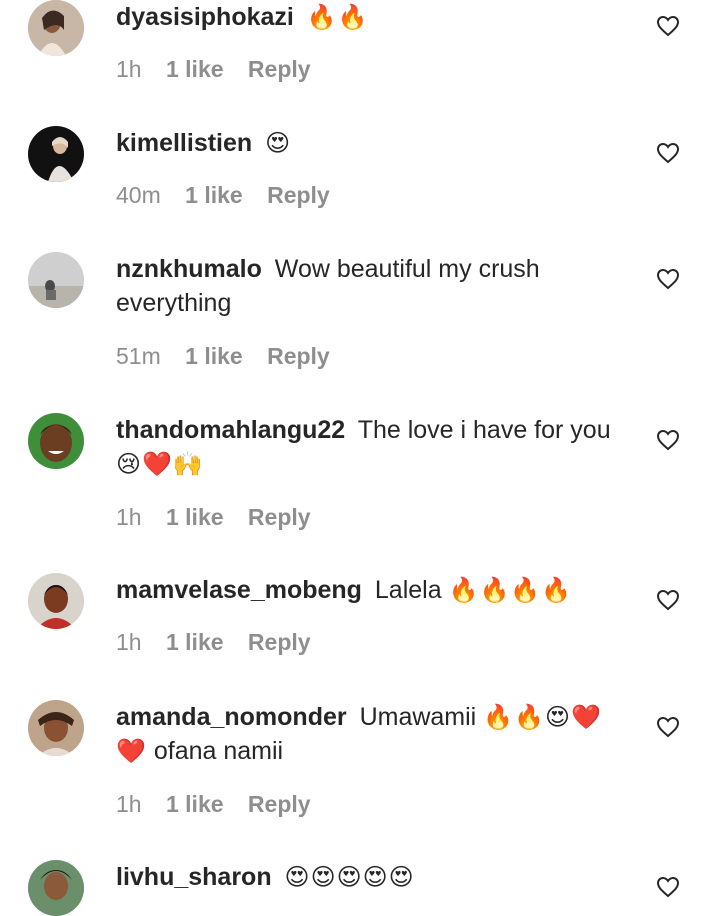 Image resolution: width=720 pixels, height=916 pixels. I want to click on comment-username: livhu_sharon, so click(194, 877).